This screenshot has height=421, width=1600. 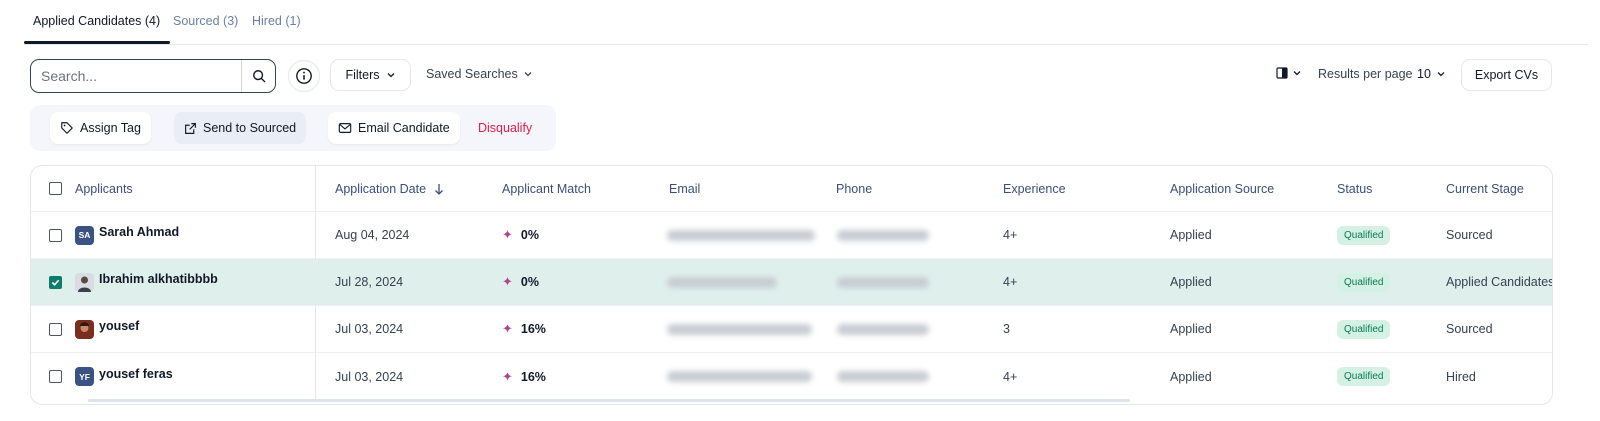 What do you see at coordinates (1499, 282) in the screenshot?
I see `current-stage: Applied Candidates` at bounding box center [1499, 282].